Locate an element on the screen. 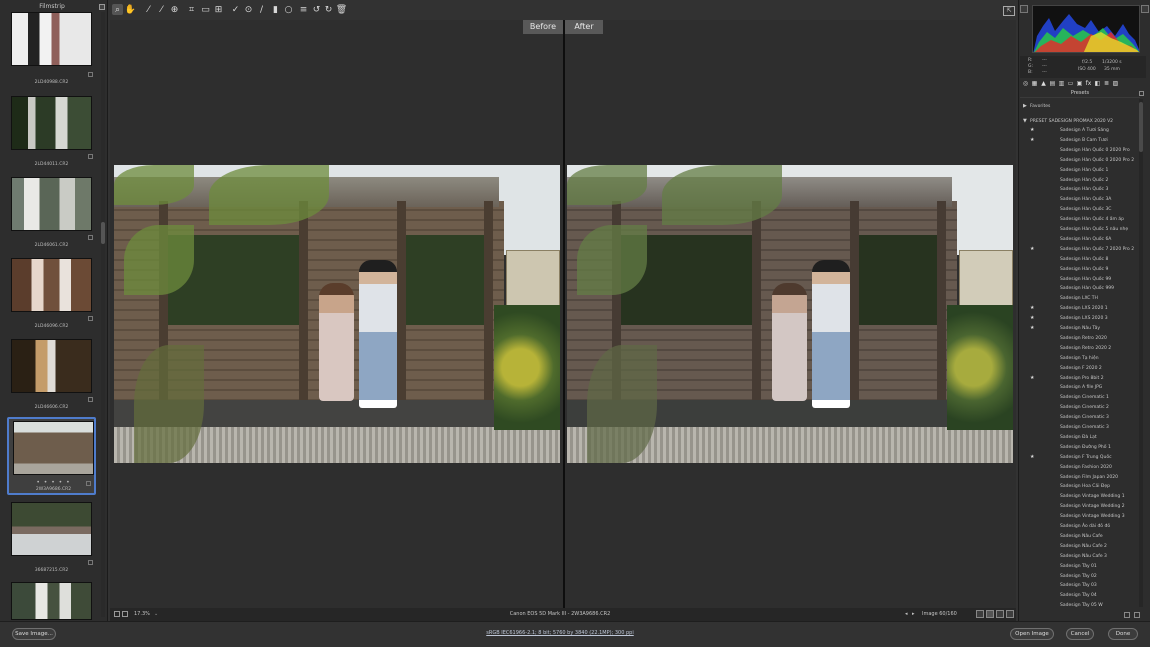 Image resolution: width=1150 pixels, height=647 pixels. delete-preset-icon is located at coordinates (1137, 615).